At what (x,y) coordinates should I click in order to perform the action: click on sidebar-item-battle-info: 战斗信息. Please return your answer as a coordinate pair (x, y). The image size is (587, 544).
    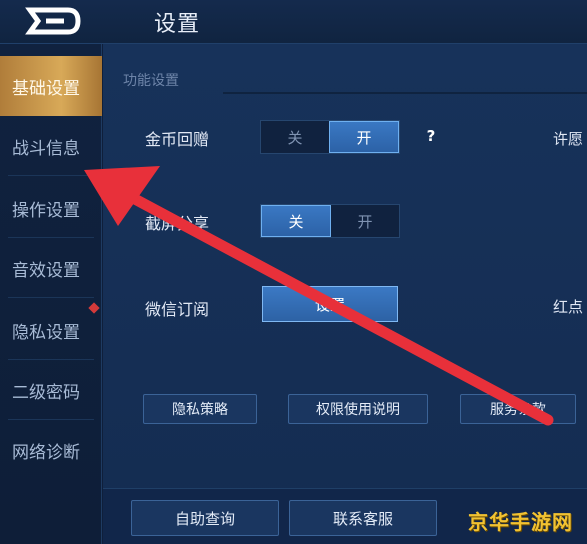
    Looking at the image, I should click on (51, 146).